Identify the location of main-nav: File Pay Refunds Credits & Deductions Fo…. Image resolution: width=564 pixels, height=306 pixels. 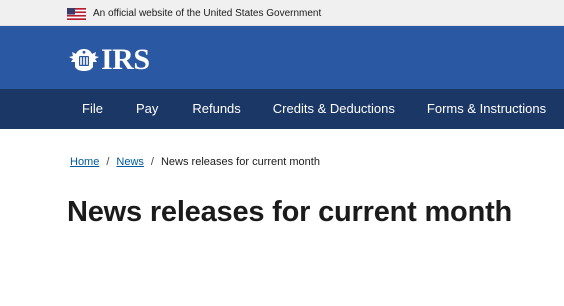
(282, 109).